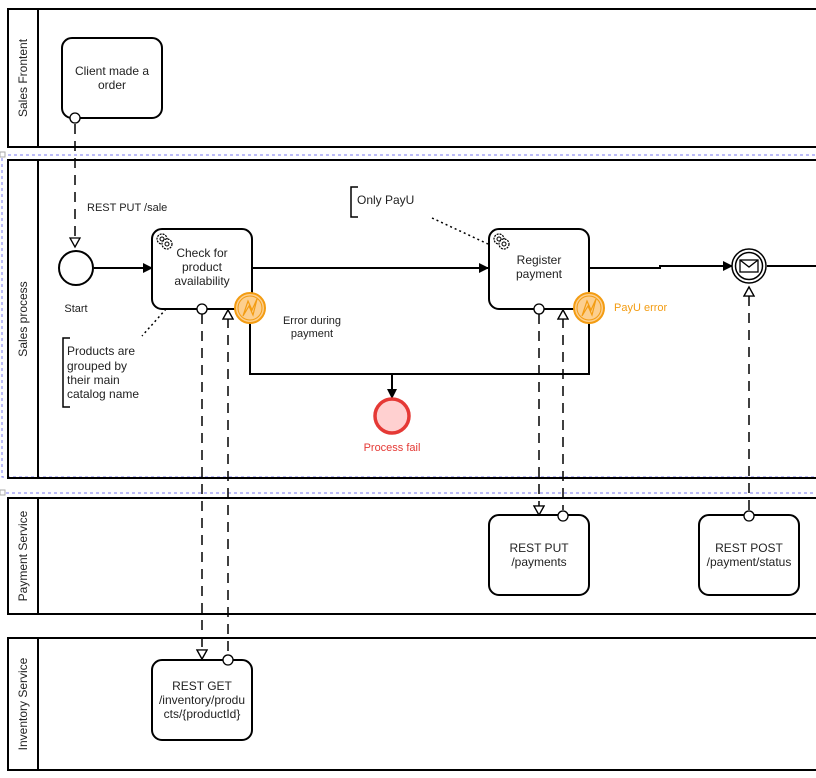 This screenshot has height=778, width=816. I want to click on task-label: /payments, so click(538, 562).